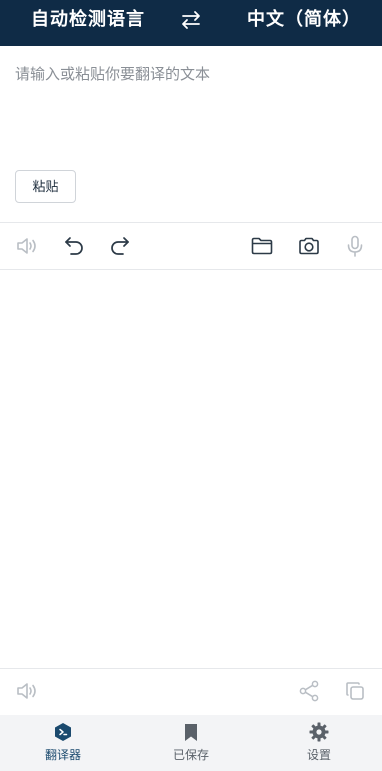 This screenshot has width=382, height=771. What do you see at coordinates (319, 732) in the screenshot?
I see `gear-icon` at bounding box center [319, 732].